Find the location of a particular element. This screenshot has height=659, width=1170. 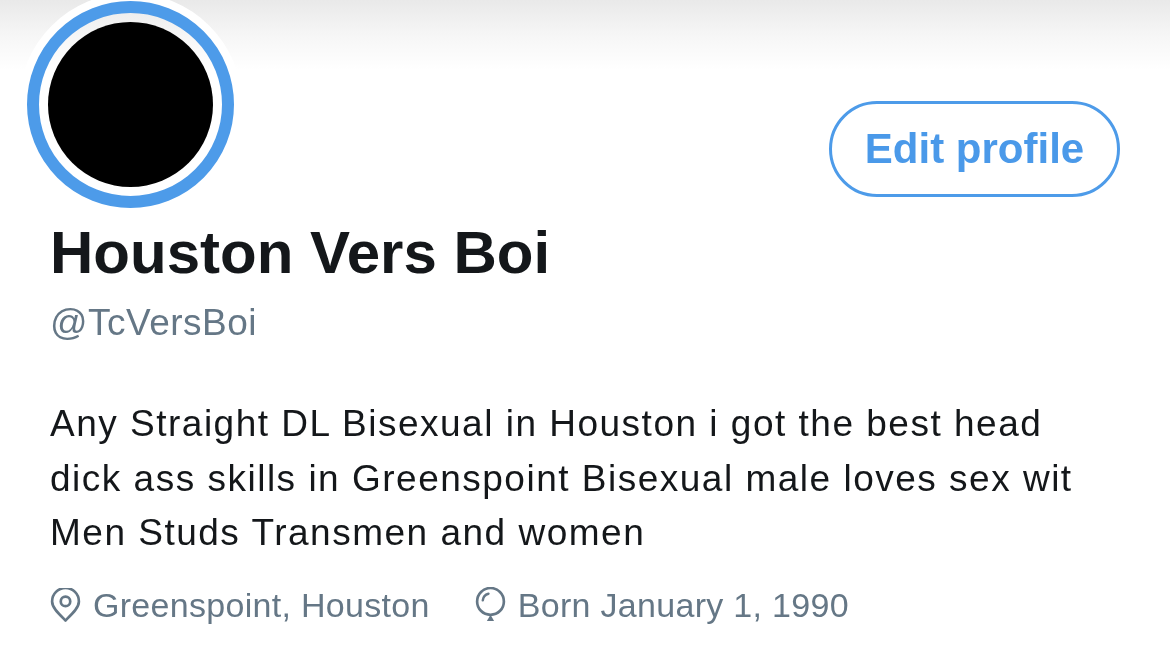

profile-name: Houston Vers Boi is located at coordinates (301, 253).